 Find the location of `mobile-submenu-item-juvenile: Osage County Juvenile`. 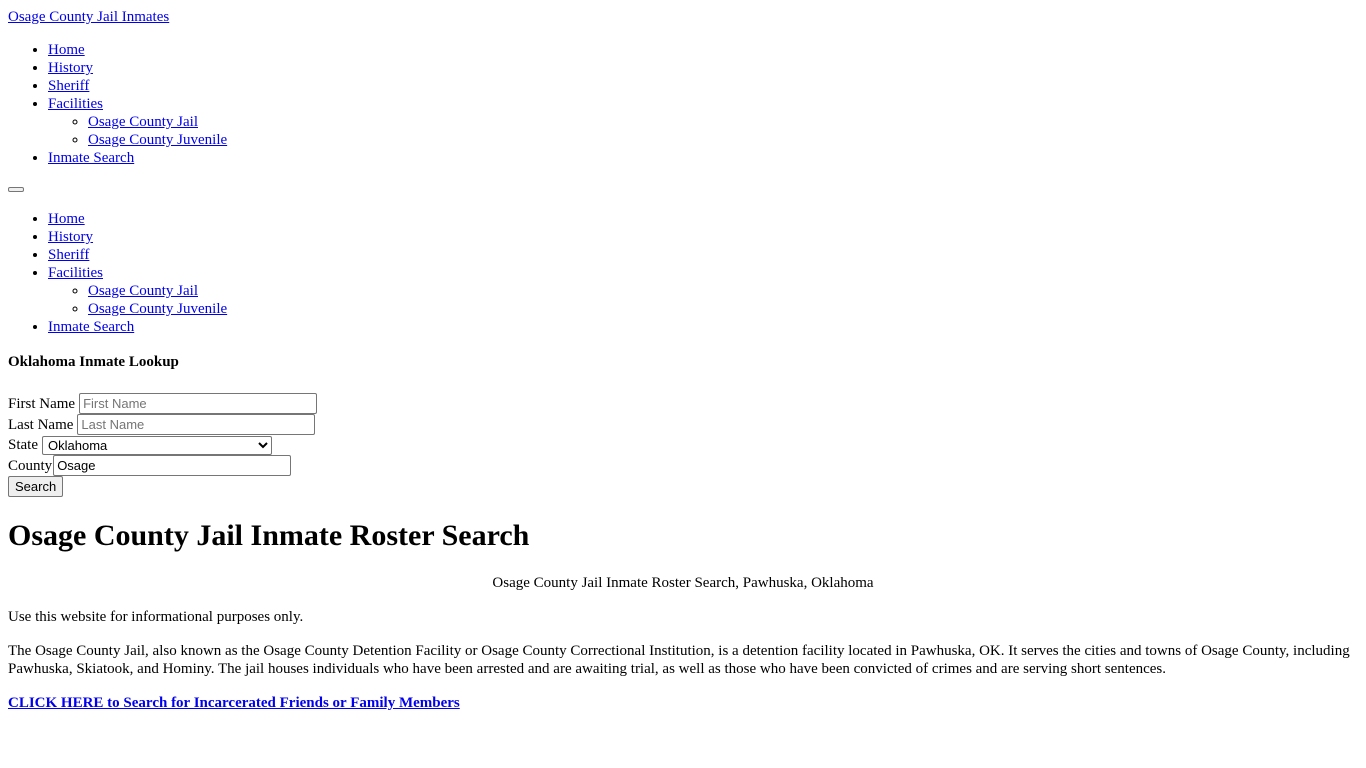

mobile-submenu-item-juvenile: Osage County Juvenile is located at coordinates (723, 309).